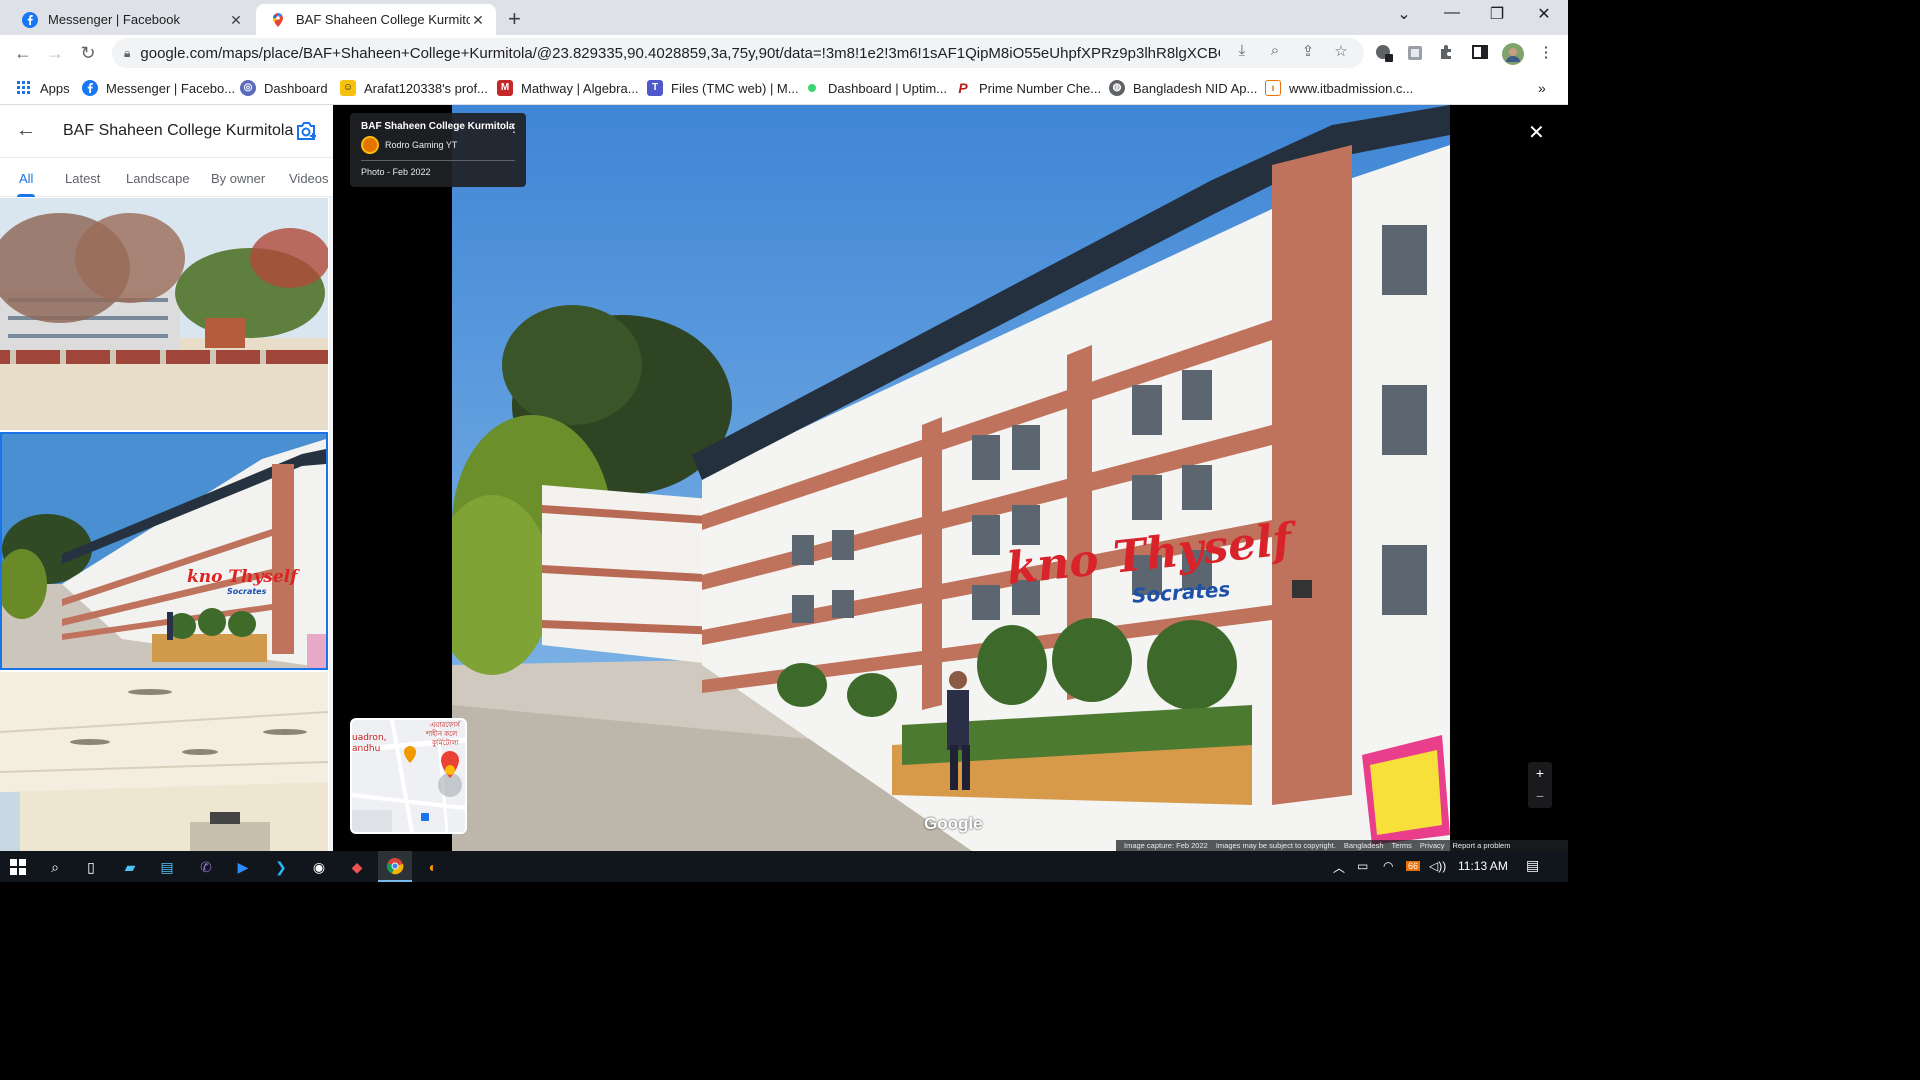 This screenshot has height=1080, width=1920. What do you see at coordinates (1404, 14) in the screenshot?
I see `tab-search-icon: ⌄` at bounding box center [1404, 14].